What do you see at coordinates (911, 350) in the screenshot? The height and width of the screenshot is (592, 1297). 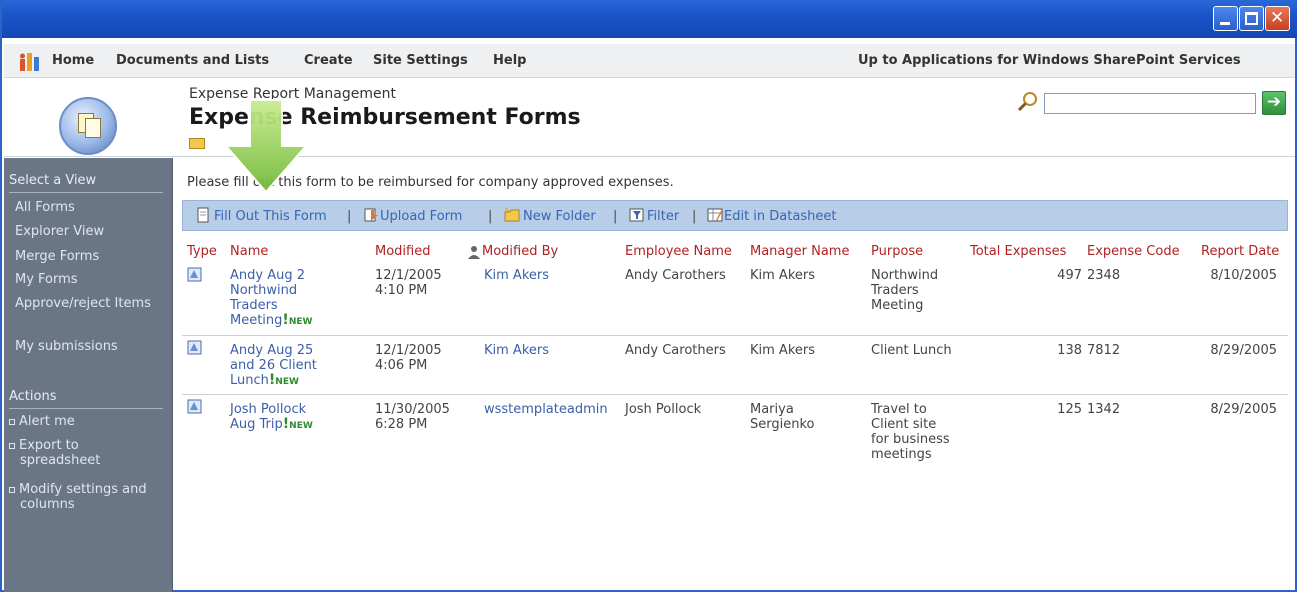 I see `table-row-2-purpose: Client Lunch` at bounding box center [911, 350].